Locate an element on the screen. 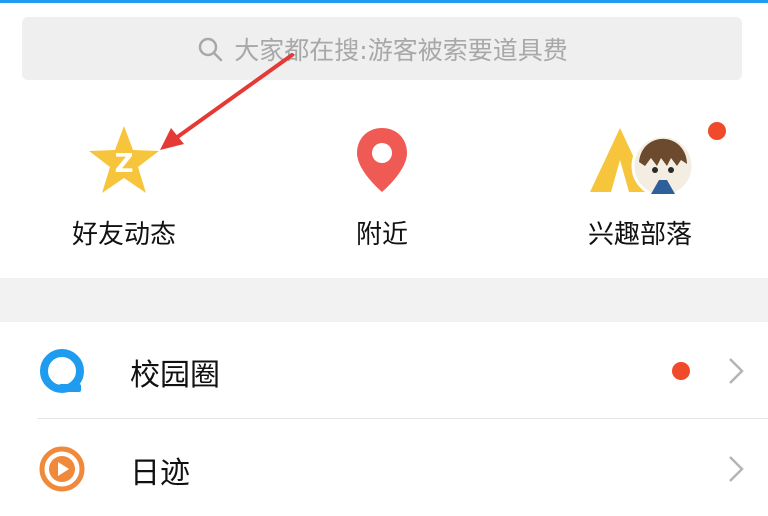  search-bar: 大家都在搜:游客被索要道具费 is located at coordinates (382, 48).